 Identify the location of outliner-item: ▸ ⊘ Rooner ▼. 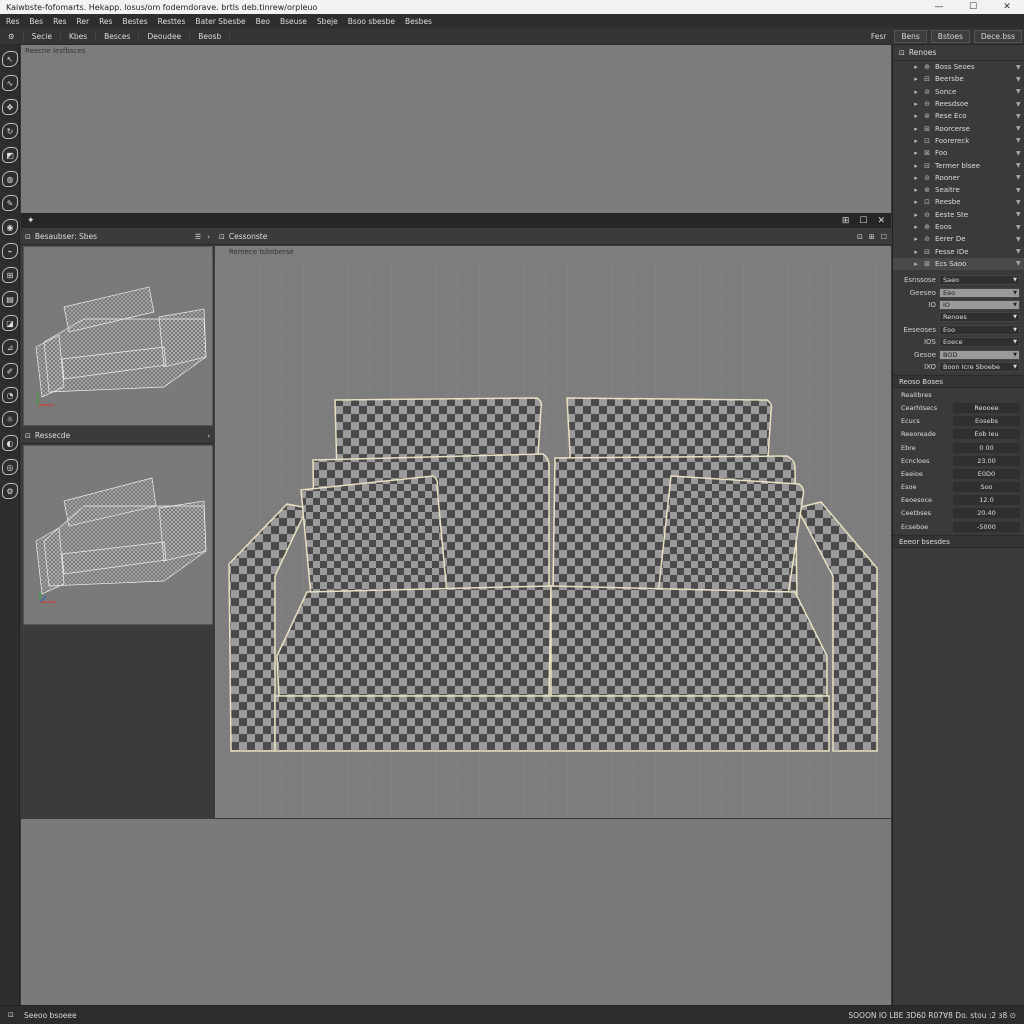
(958, 178).